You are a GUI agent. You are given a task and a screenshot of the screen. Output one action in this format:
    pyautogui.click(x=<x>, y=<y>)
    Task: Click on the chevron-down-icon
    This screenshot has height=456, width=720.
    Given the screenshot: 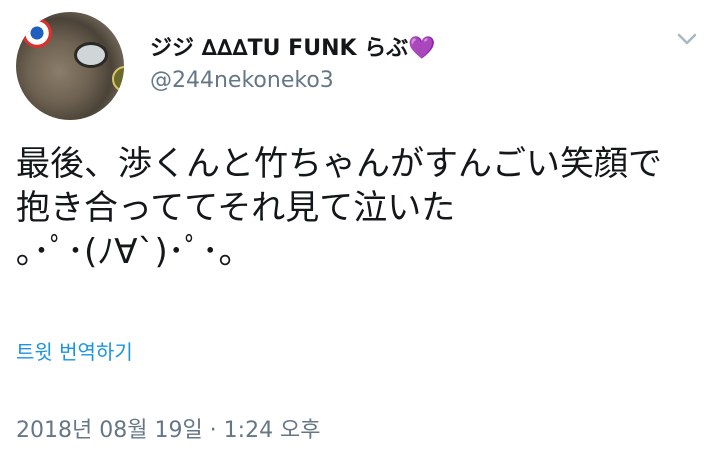 What is the action you would take?
    pyautogui.click(x=687, y=39)
    